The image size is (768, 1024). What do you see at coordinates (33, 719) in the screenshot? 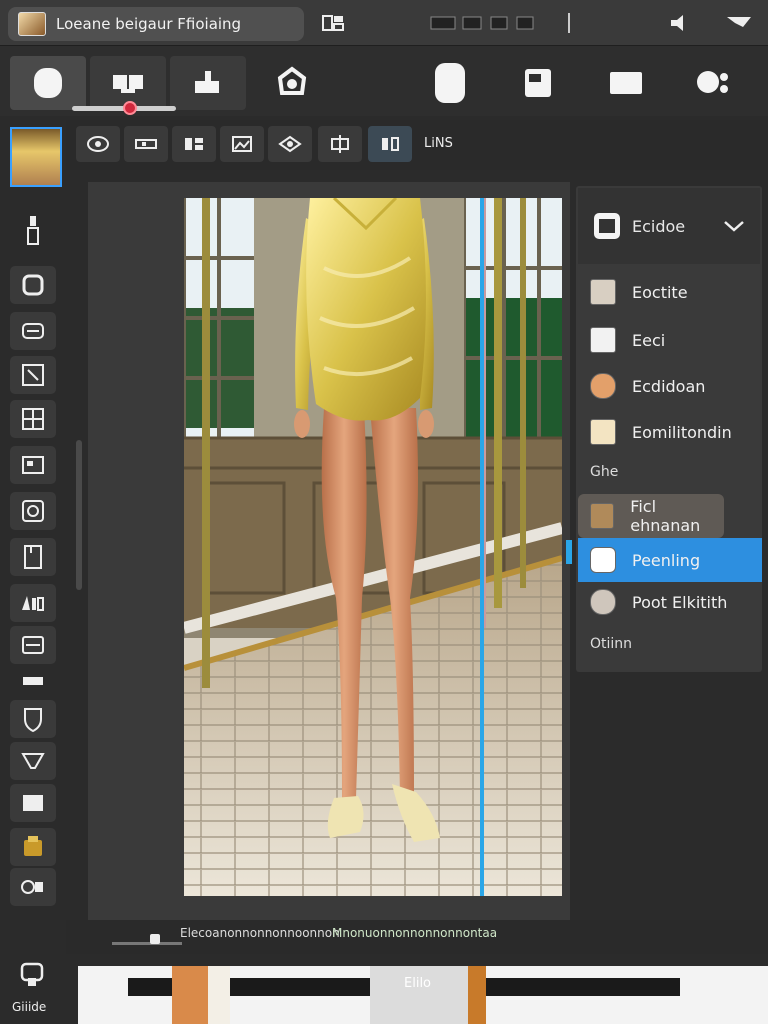
I see `shield-tool` at bounding box center [33, 719].